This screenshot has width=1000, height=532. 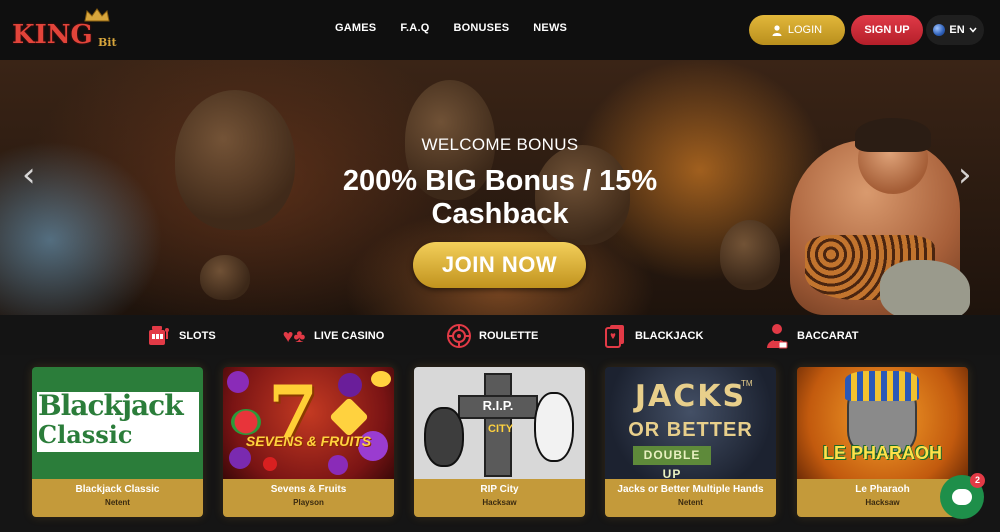 I want to click on game-info: Blackjack Classic Netent, so click(x=117, y=498).